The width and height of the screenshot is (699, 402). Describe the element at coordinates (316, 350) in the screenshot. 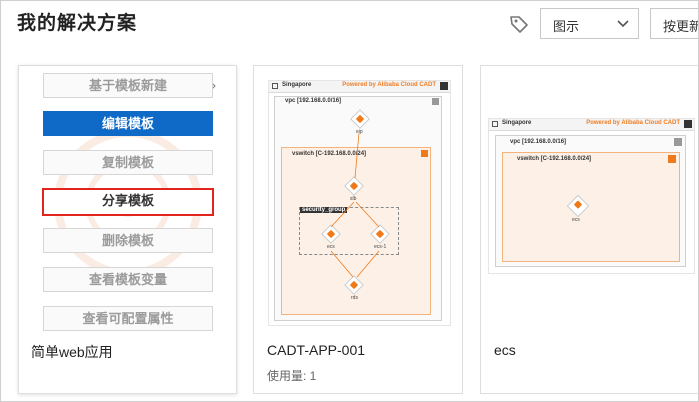

I see `card-title: CADT-APP-001` at that location.